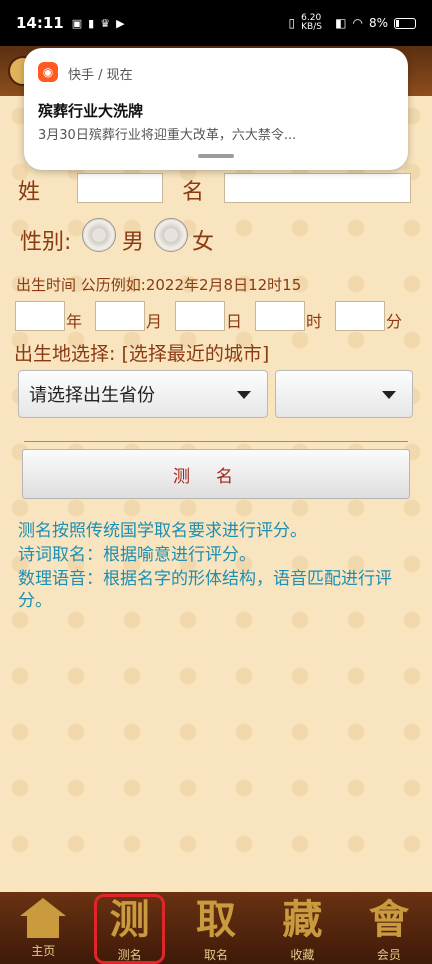  What do you see at coordinates (92, 395) in the screenshot?
I see `province-select-value: 请选择出生省份` at bounding box center [92, 395].